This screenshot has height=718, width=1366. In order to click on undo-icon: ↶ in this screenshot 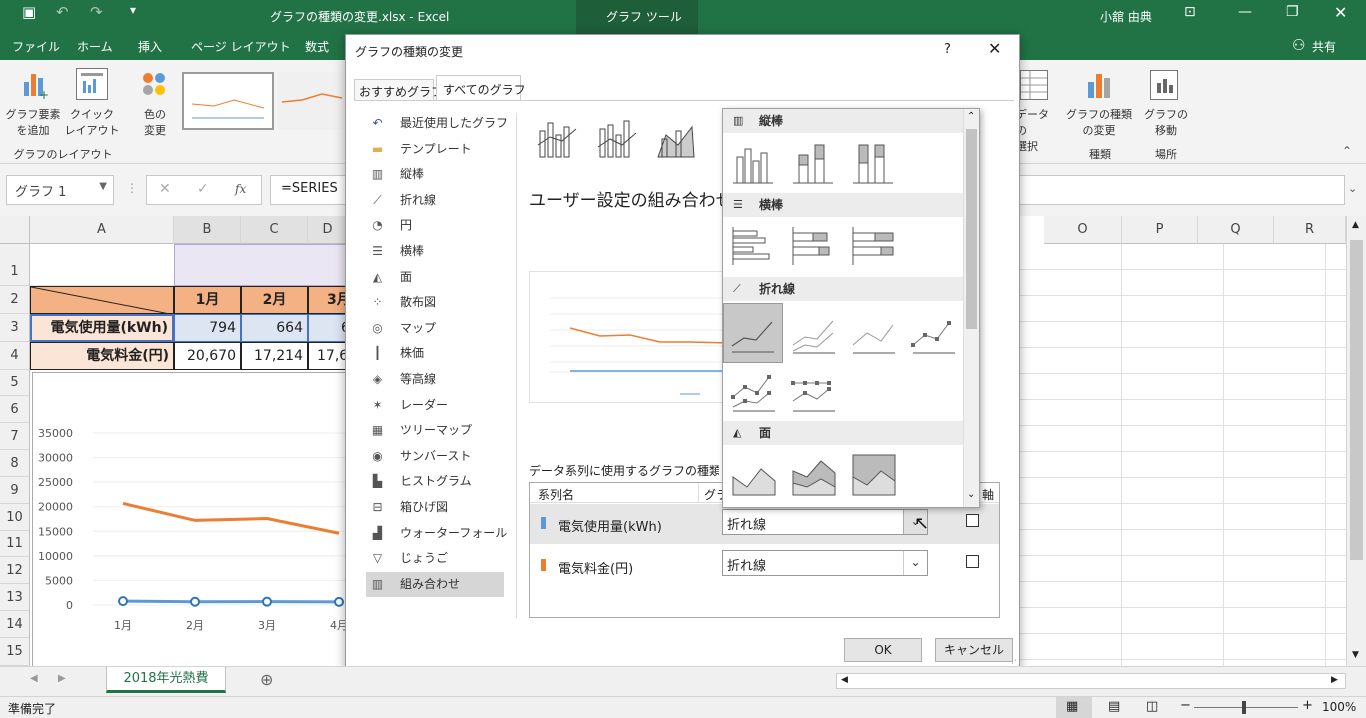, I will do `click(62, 12)`.